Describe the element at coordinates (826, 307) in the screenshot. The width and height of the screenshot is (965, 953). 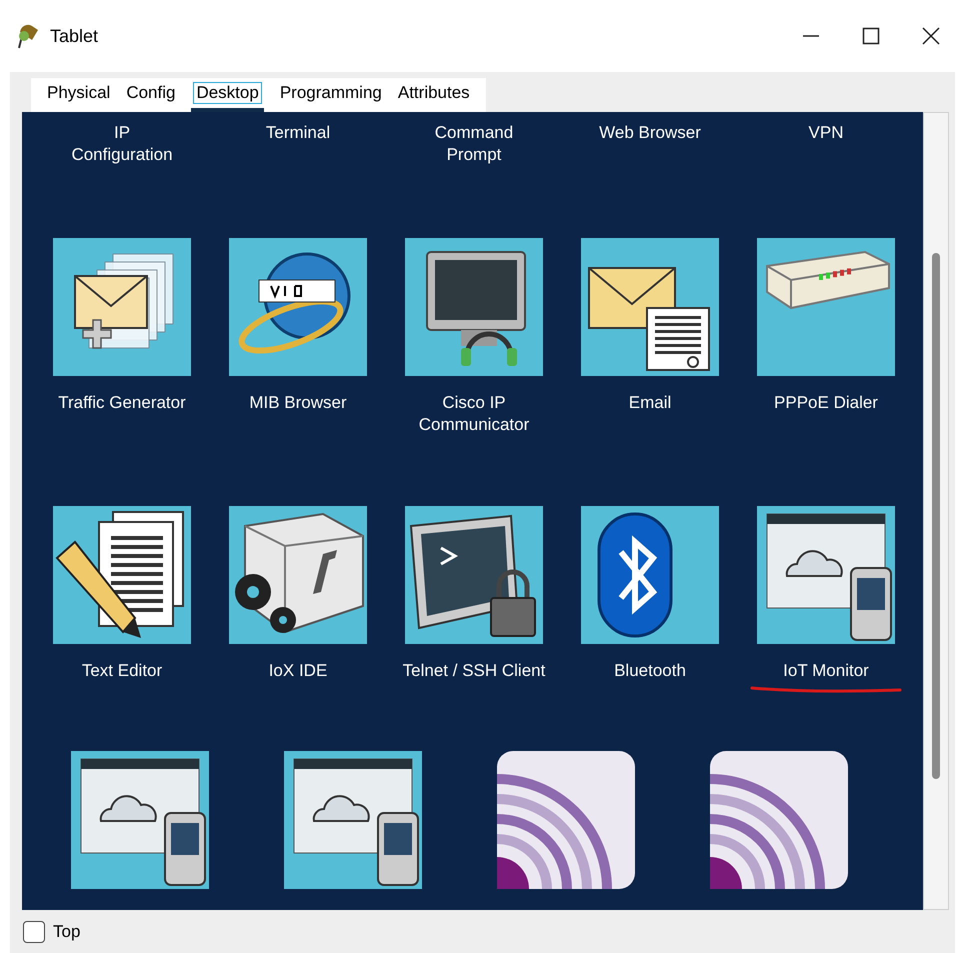
I see `modem-icon` at that location.